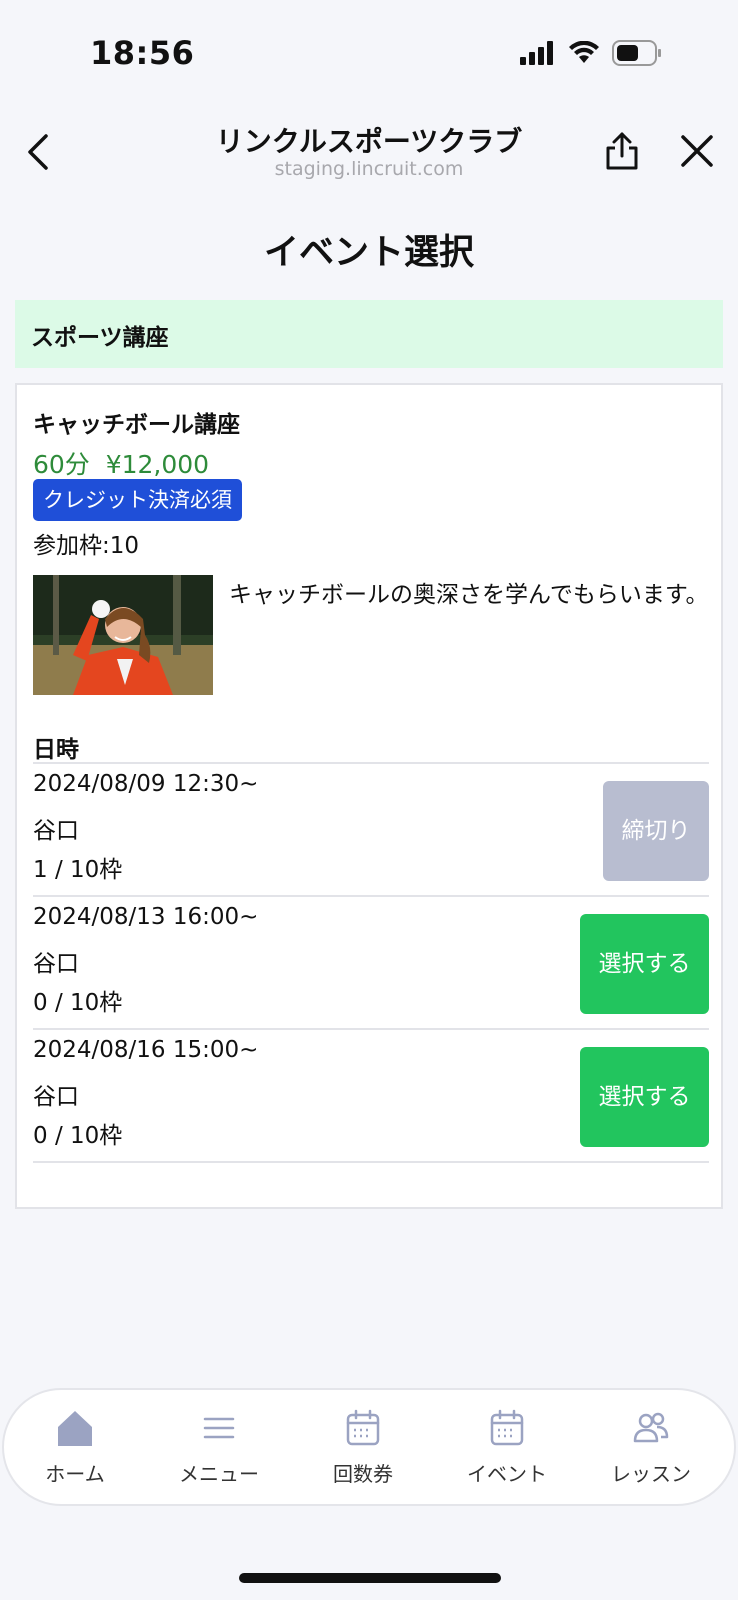  What do you see at coordinates (507, 1447) in the screenshot?
I see `nav-item-events: イベント` at bounding box center [507, 1447].